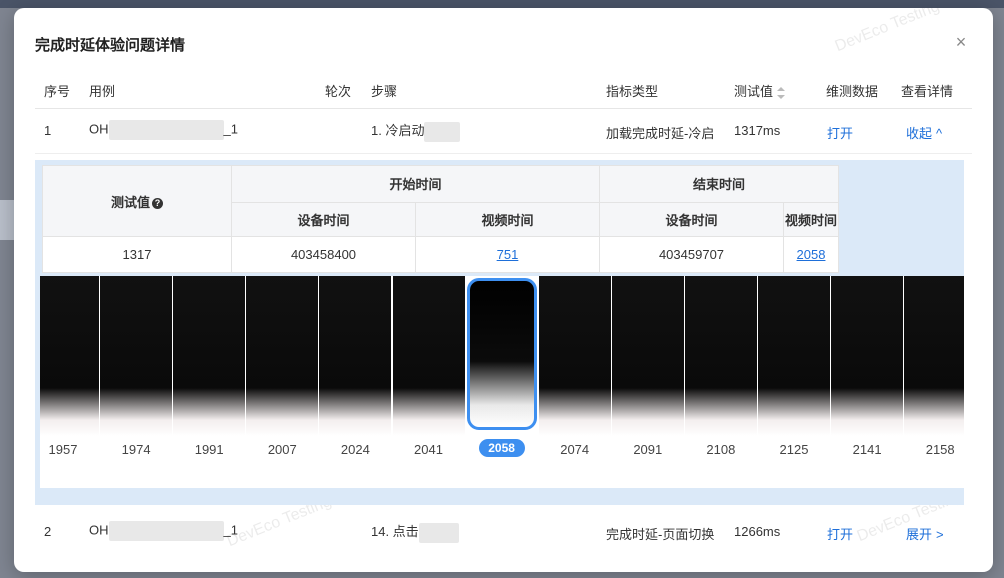  What do you see at coordinates (867, 449) in the screenshot?
I see `frame-label: 2141` at bounding box center [867, 449].